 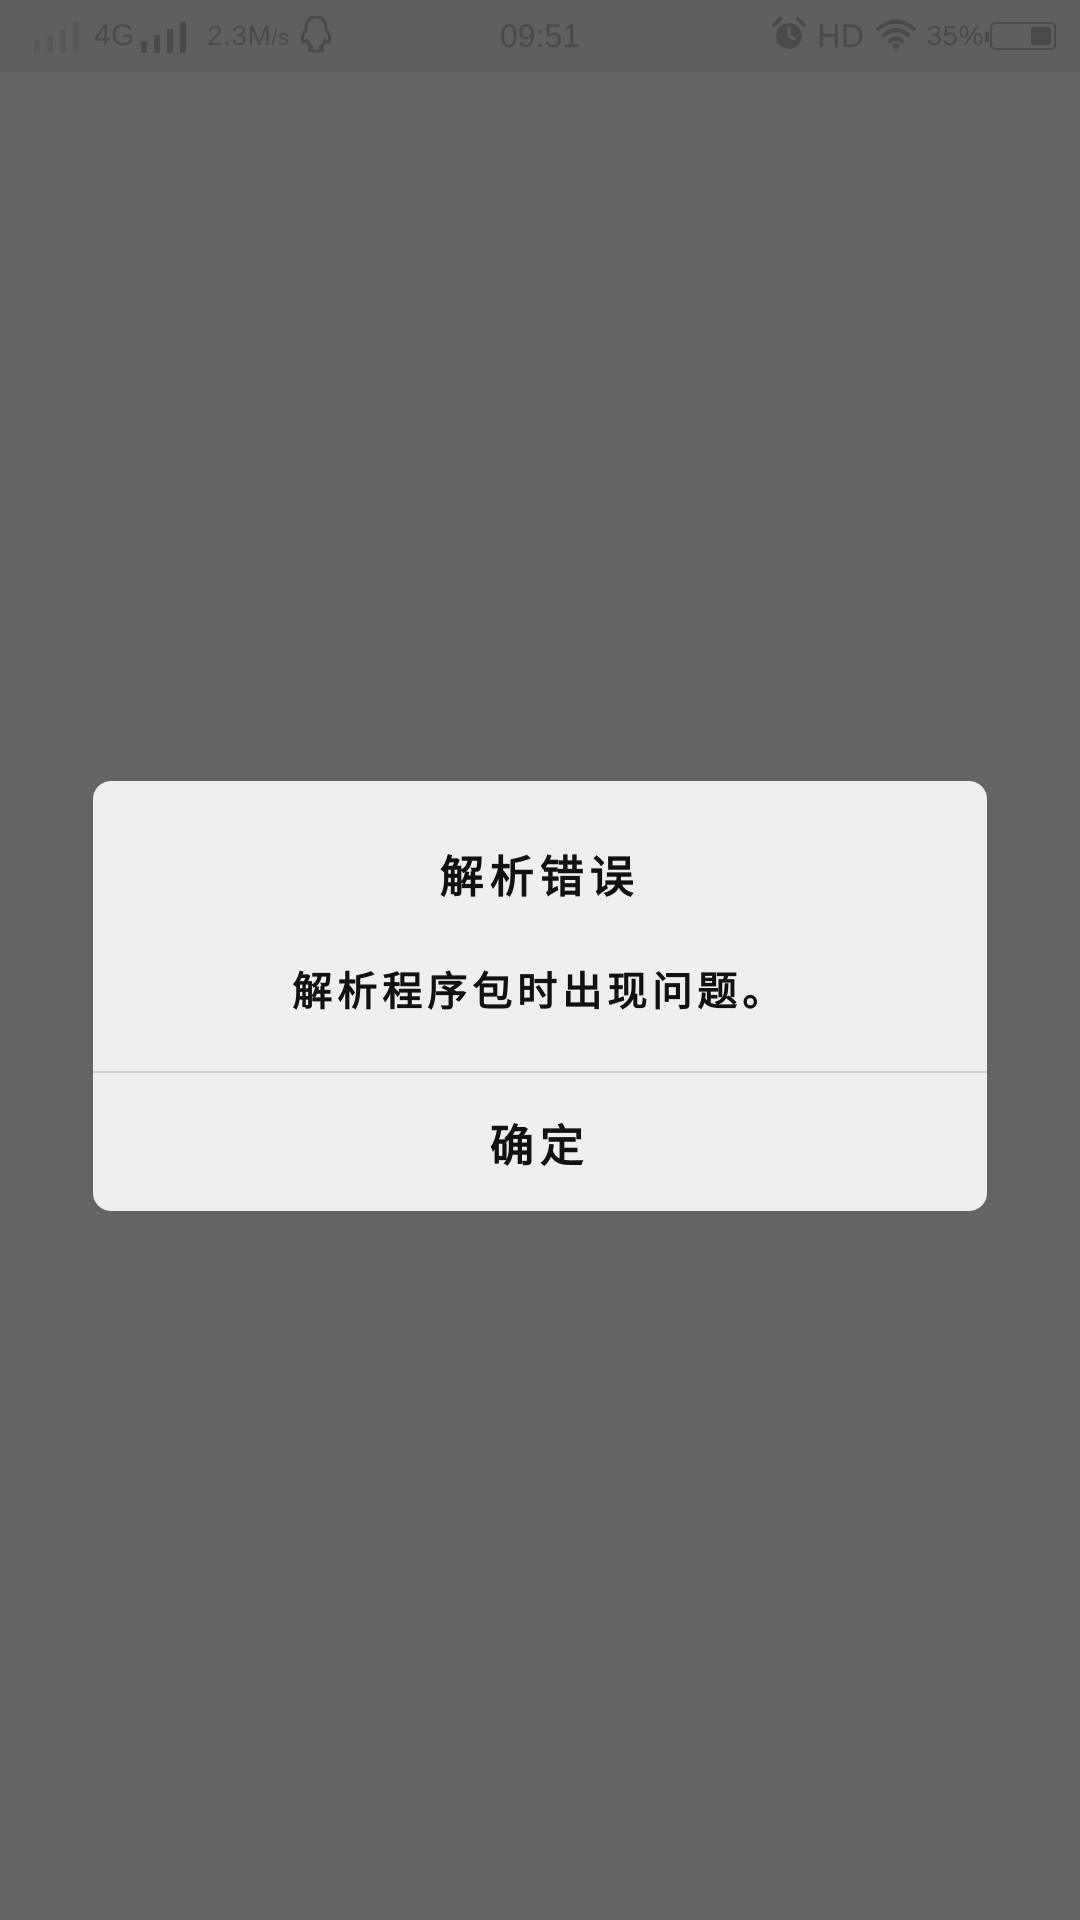 I want to click on wifi-icon, so click(x=896, y=36).